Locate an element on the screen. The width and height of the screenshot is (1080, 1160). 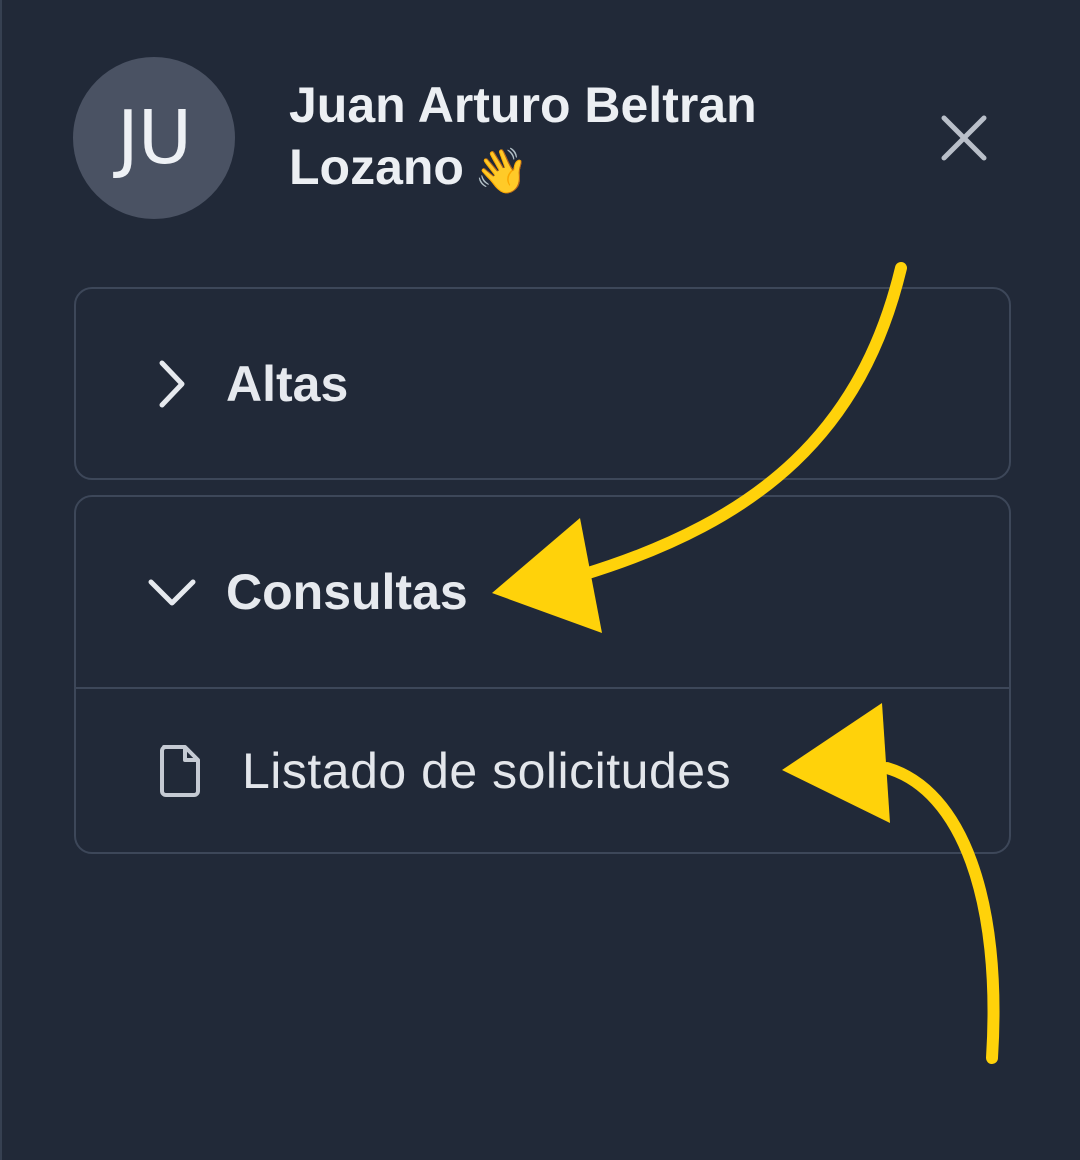
user-name-line2: Lozano is located at coordinates (376, 167).